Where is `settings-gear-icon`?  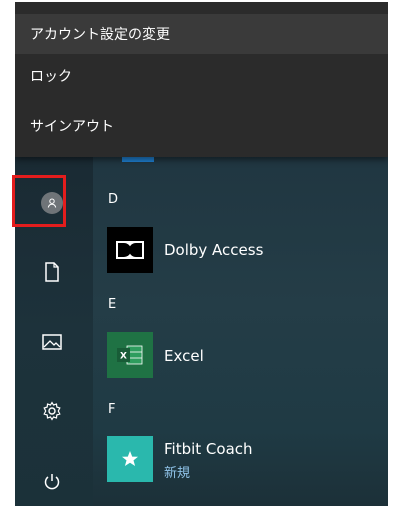
settings-gear-icon is located at coordinates (52, 411).